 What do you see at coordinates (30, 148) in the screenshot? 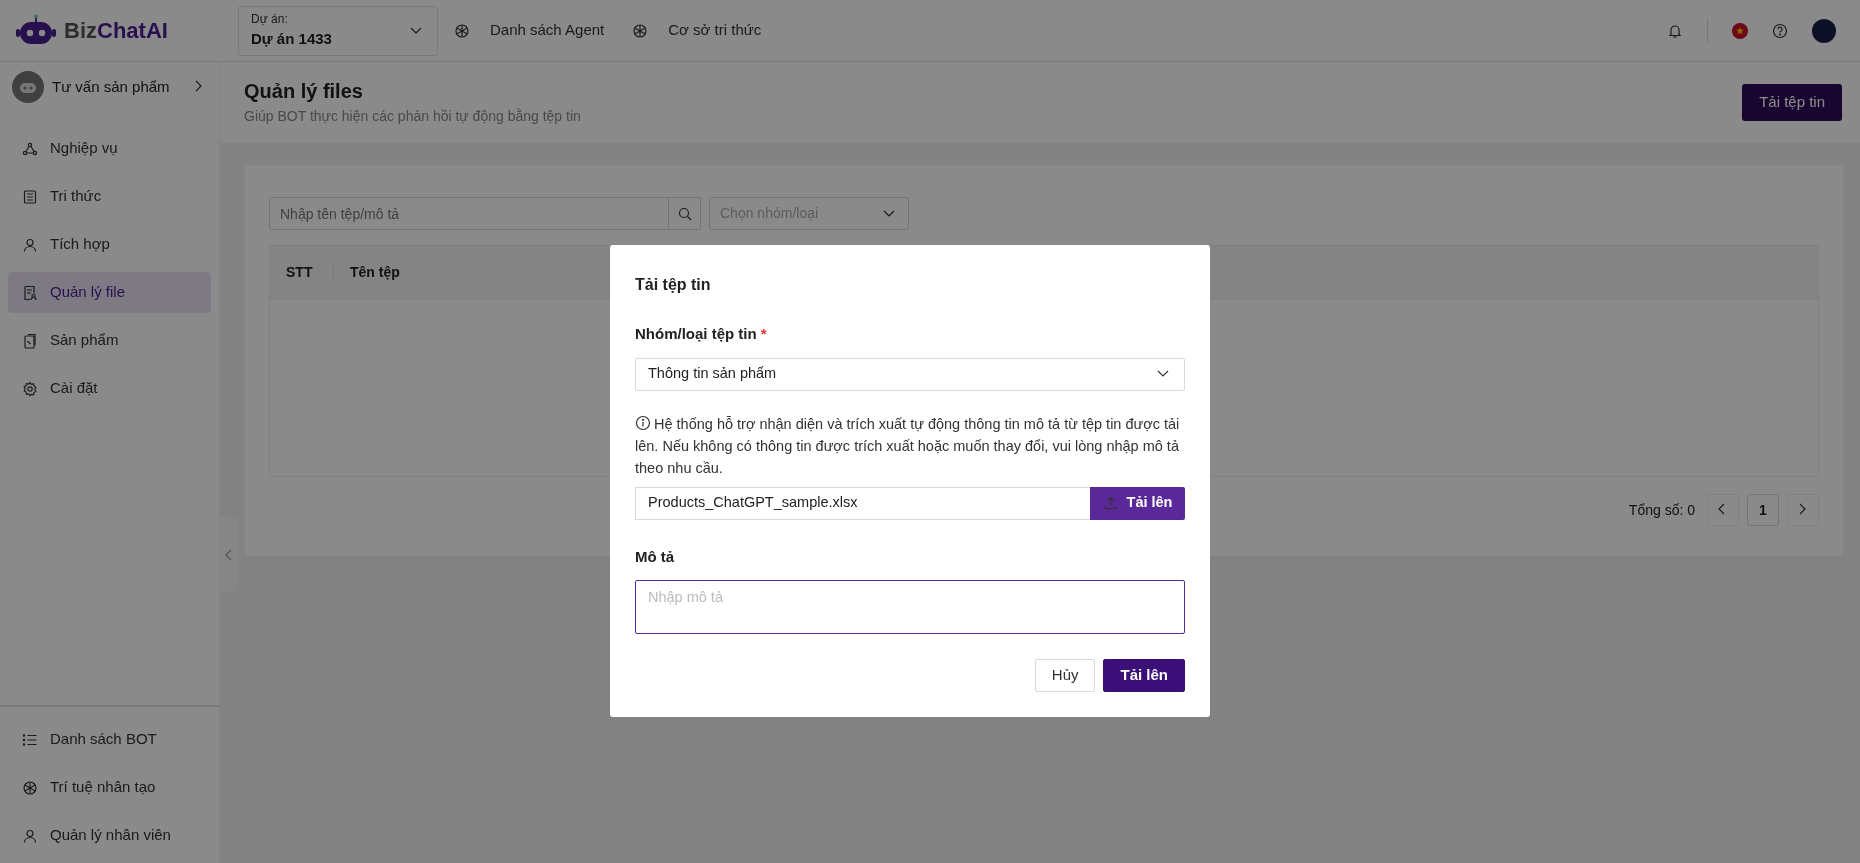
I see `network-icon` at bounding box center [30, 148].